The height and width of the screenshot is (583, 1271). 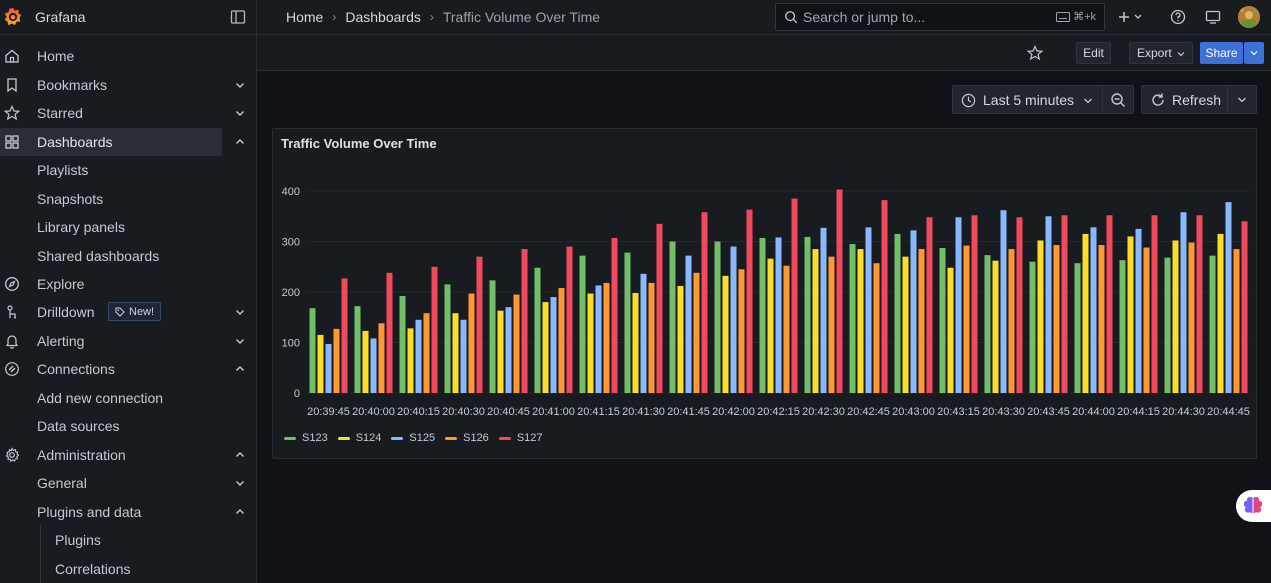 I want to click on refresh-interval-dropdown, so click(x=1242, y=99).